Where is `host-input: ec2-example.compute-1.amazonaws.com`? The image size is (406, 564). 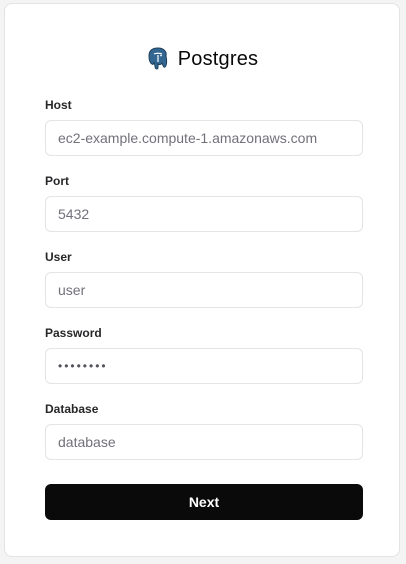
host-input: ec2-example.compute-1.amazonaws.com is located at coordinates (204, 138).